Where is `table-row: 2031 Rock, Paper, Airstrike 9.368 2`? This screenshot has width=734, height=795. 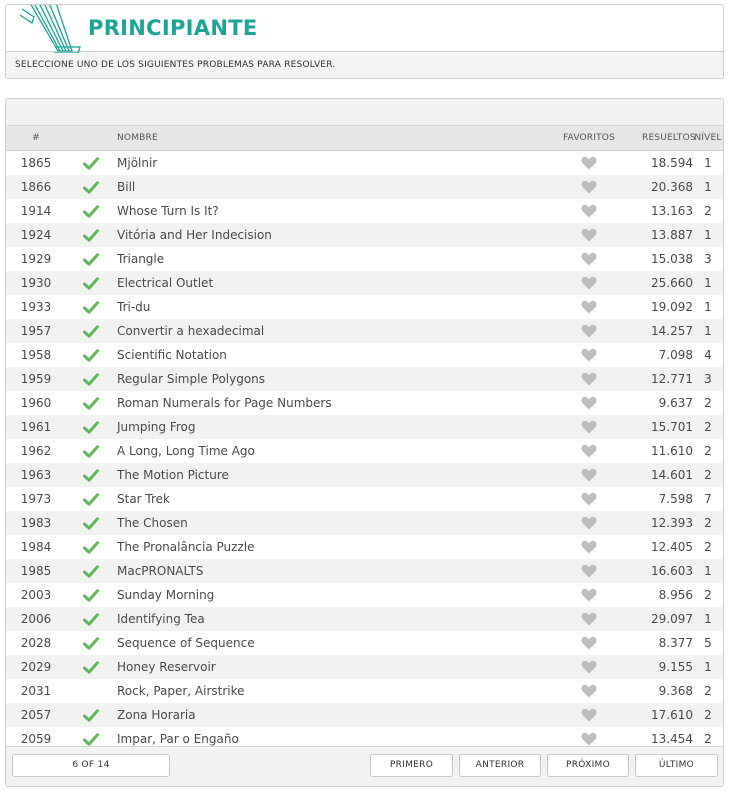 table-row: 2031 Rock, Paper, Airstrike 9.368 2 is located at coordinates (364, 691).